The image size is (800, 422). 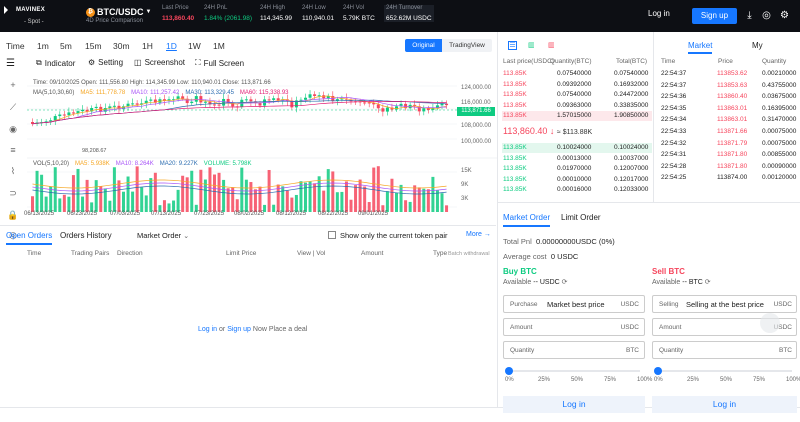 What do you see at coordinates (659, 13) in the screenshot?
I see `header-login-link: Log in` at bounding box center [659, 13].